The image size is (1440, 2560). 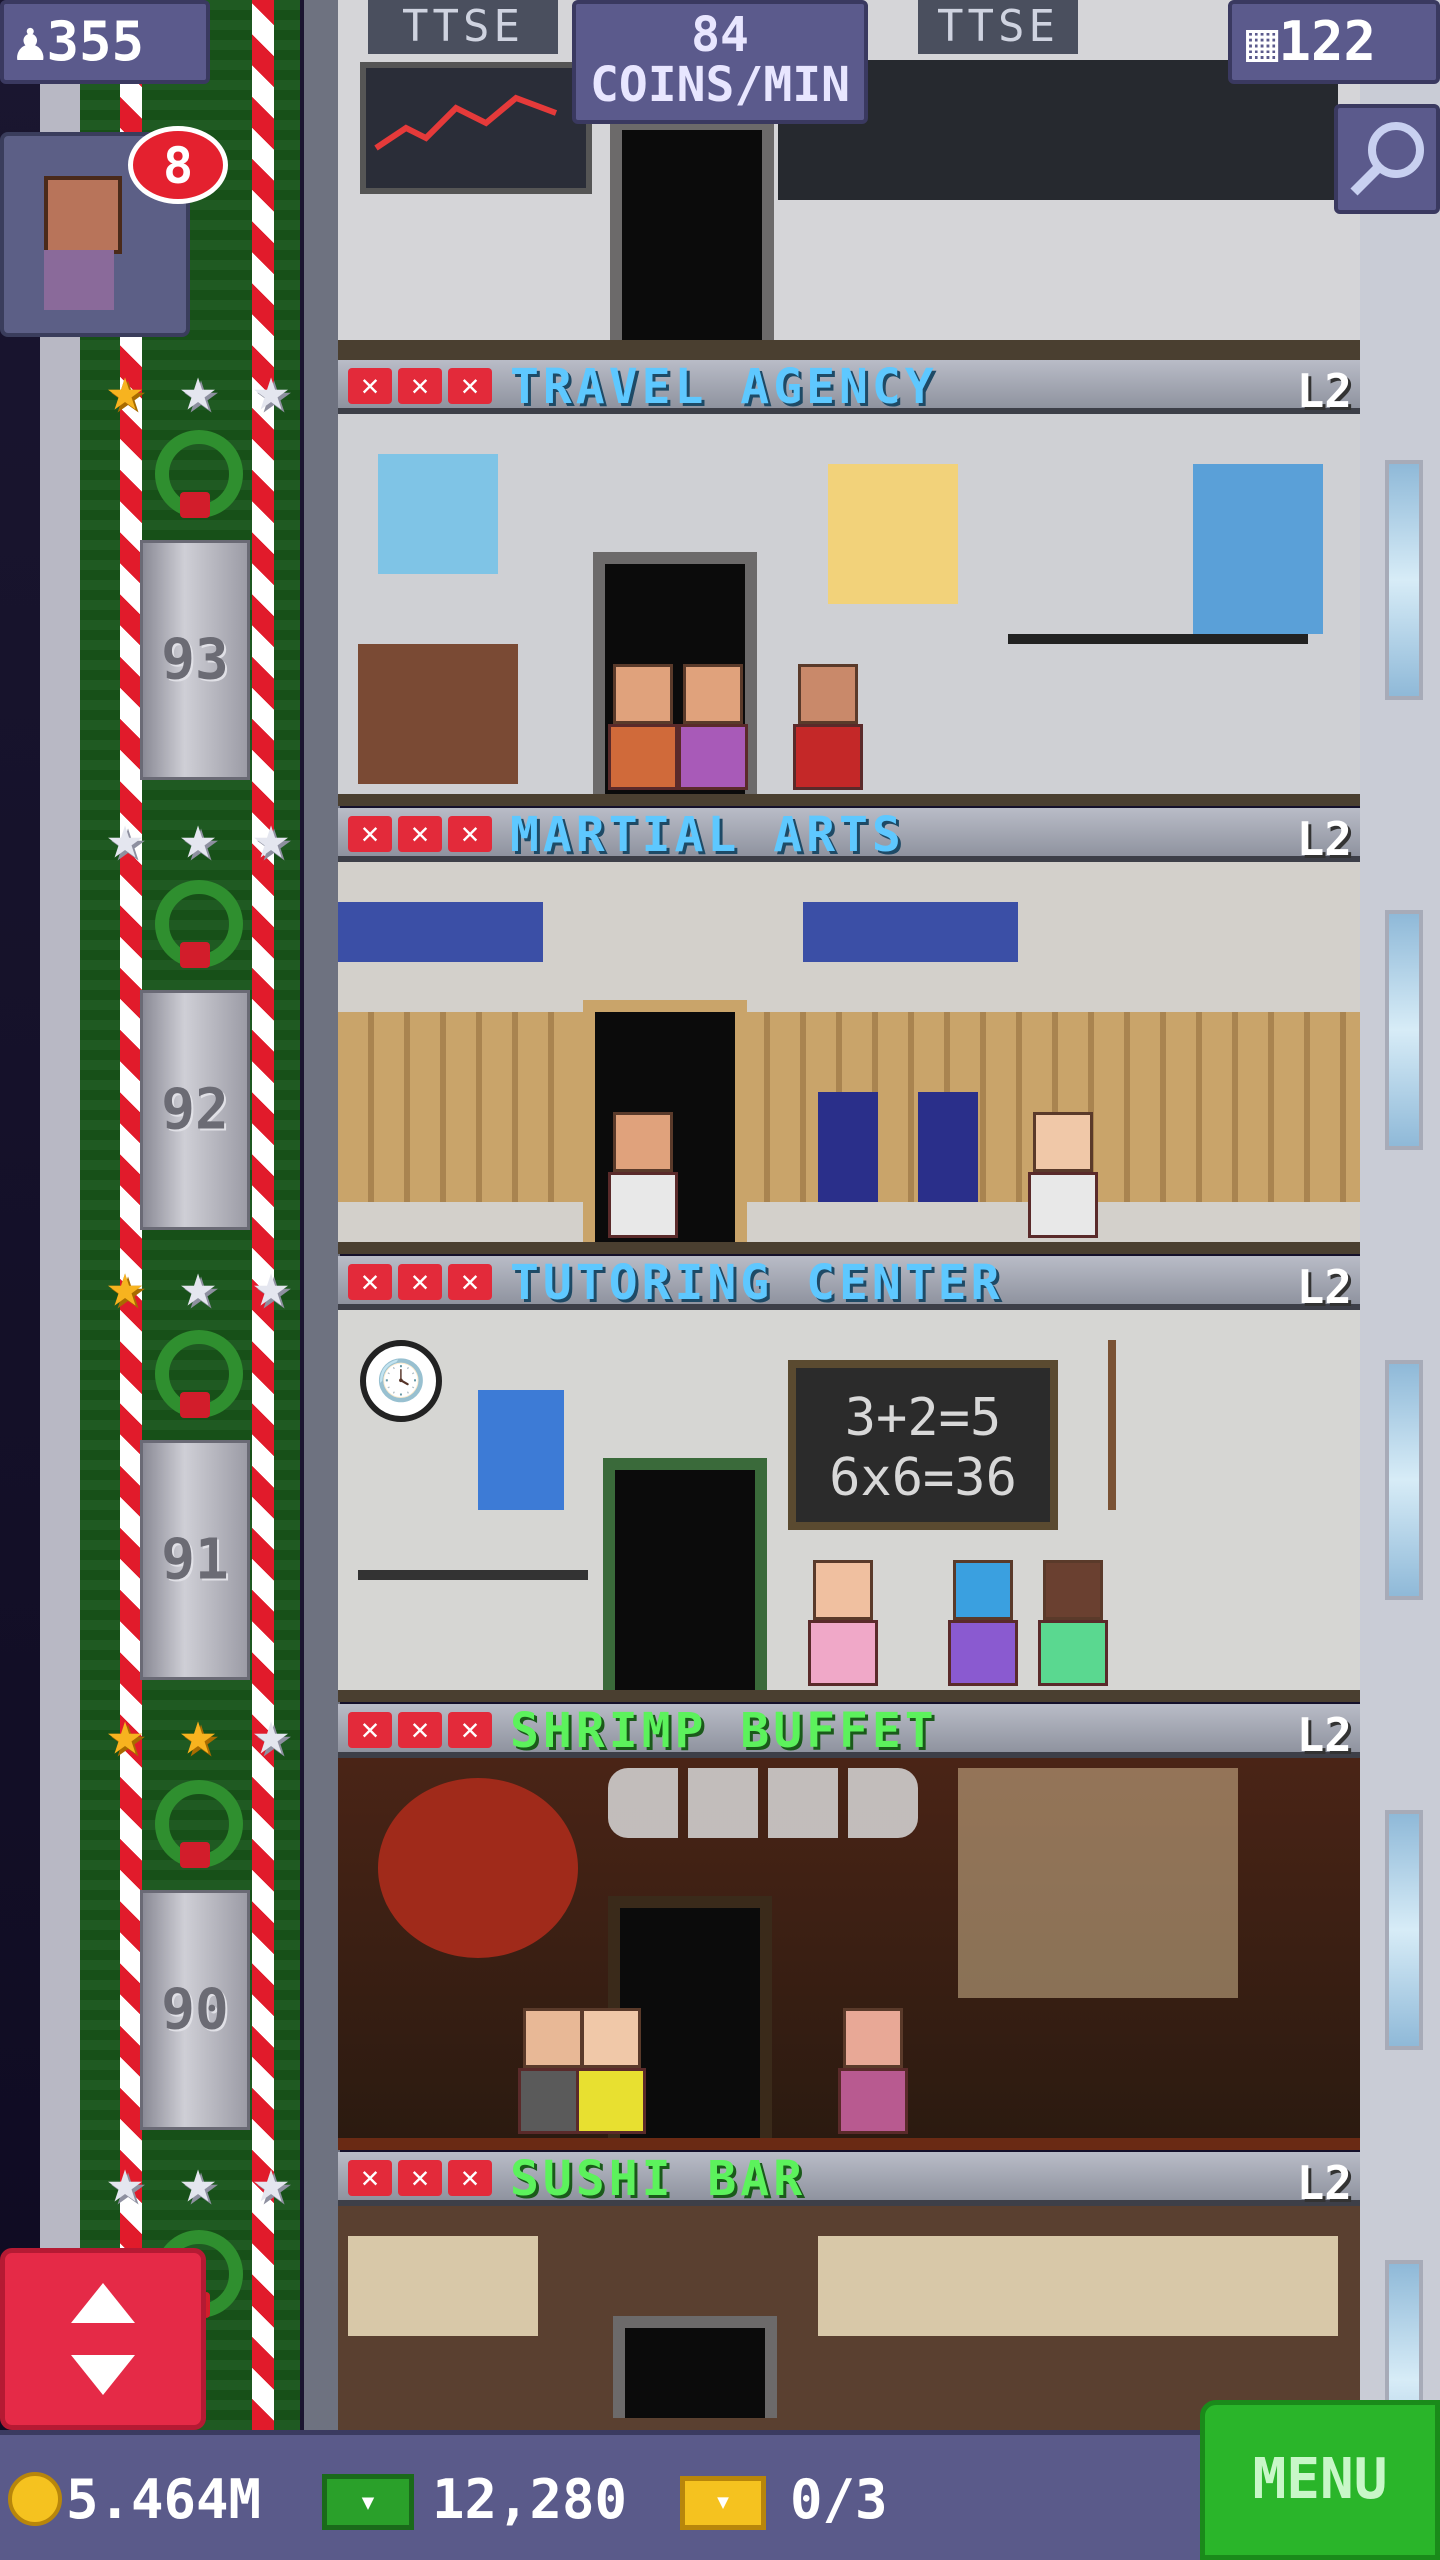 I want to click on menu-button: MENU, so click(x=1320, y=2480).